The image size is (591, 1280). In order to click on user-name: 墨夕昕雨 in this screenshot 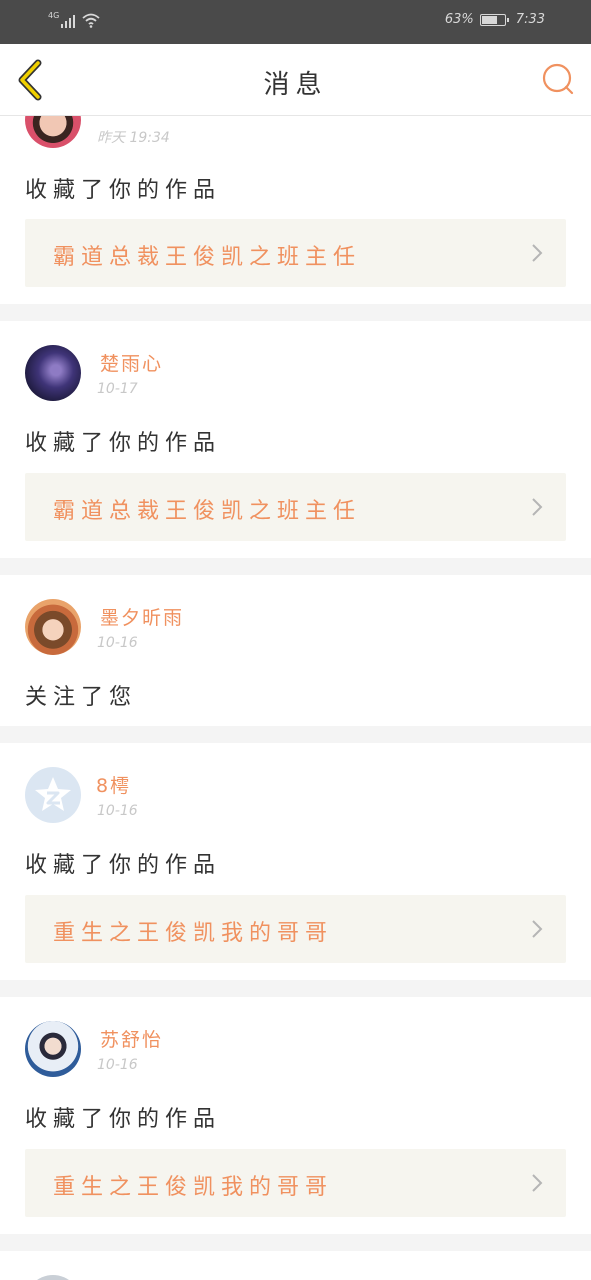, I will do `click(142, 616)`.